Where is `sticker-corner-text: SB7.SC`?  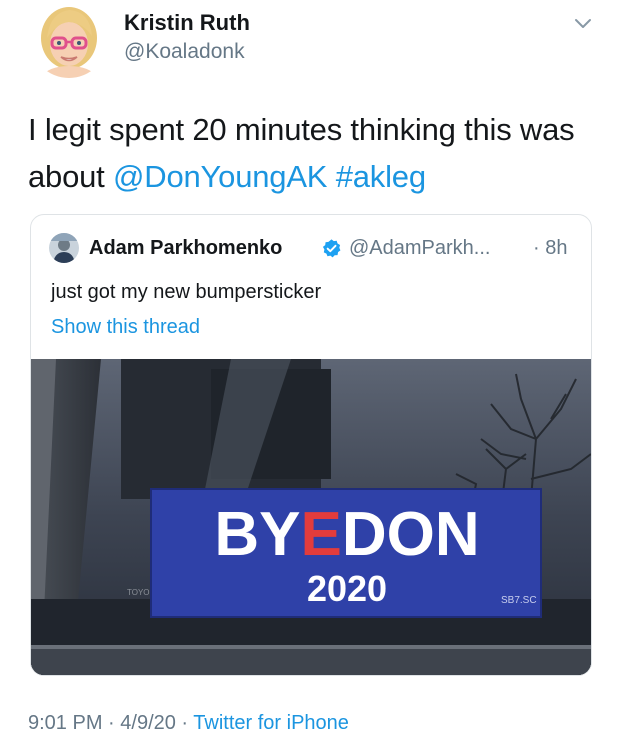 sticker-corner-text: SB7.SC is located at coordinates (519, 600).